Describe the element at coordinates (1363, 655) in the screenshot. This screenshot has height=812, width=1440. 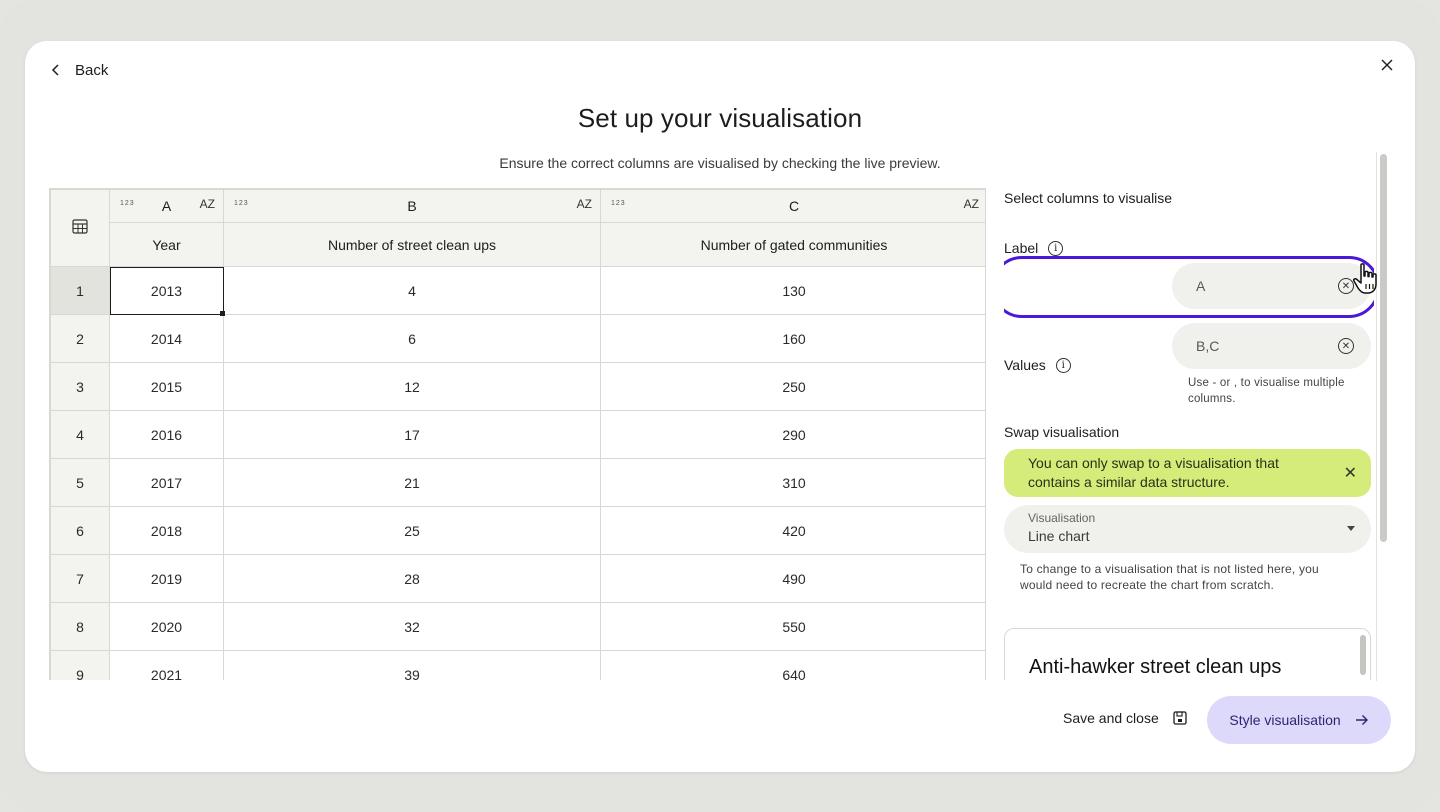
I see `preview-scrollbar` at that location.